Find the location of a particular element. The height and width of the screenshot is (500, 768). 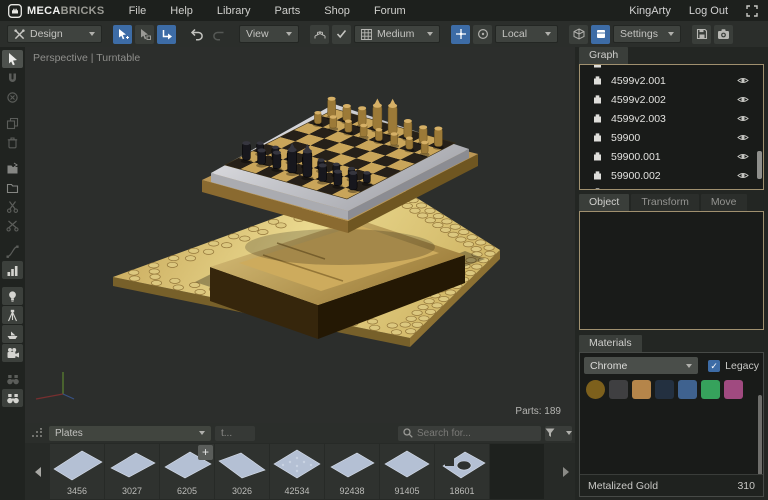

perspective-cube-button is located at coordinates (578, 34).